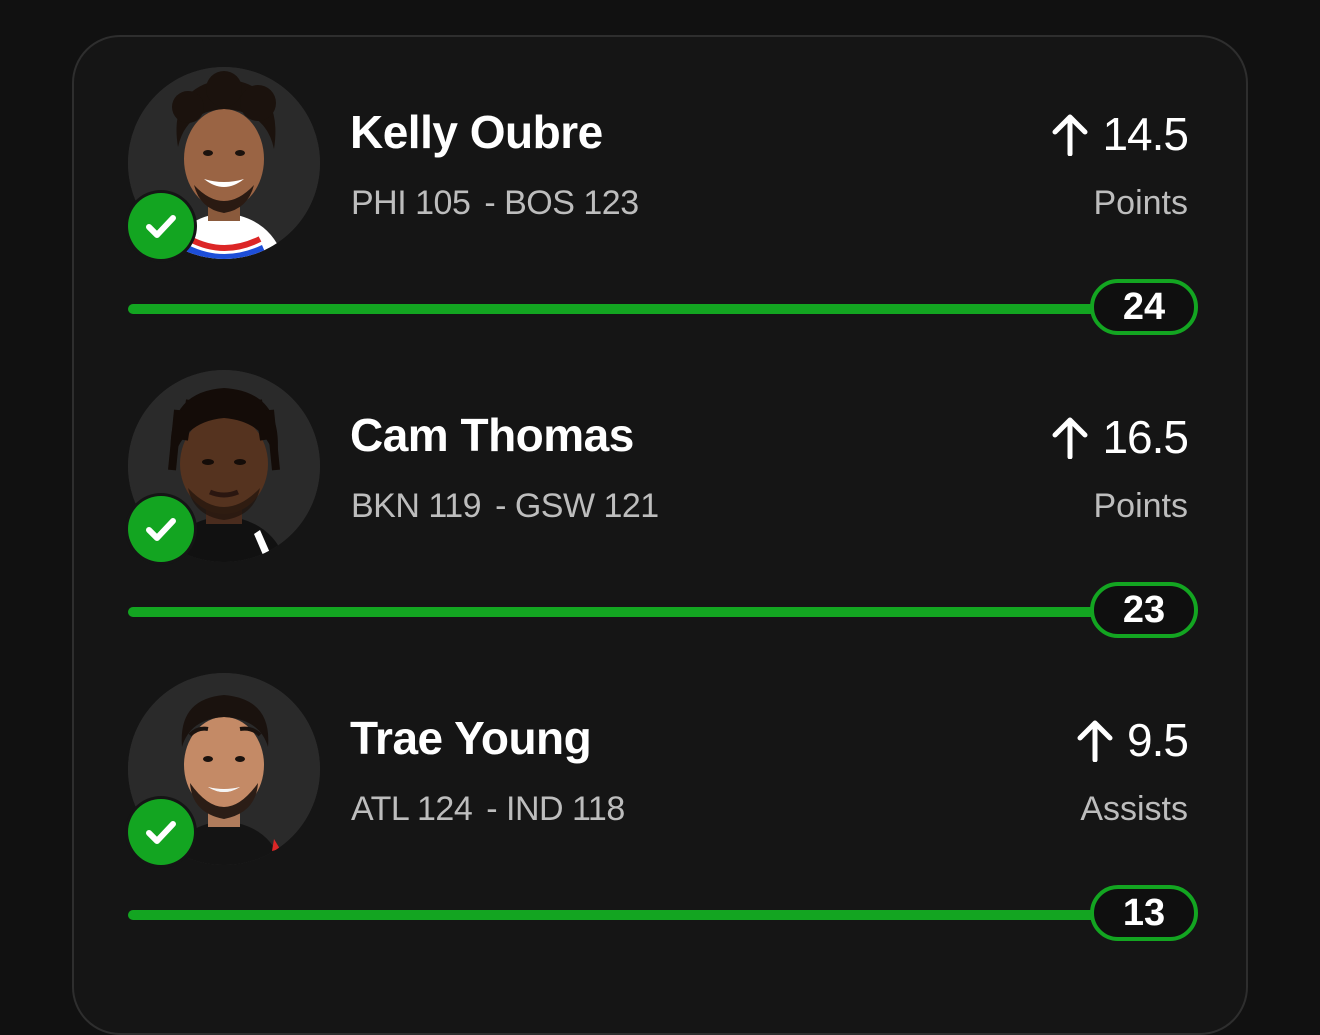  What do you see at coordinates (471, 738) in the screenshot?
I see `player-name: Trae Young` at bounding box center [471, 738].